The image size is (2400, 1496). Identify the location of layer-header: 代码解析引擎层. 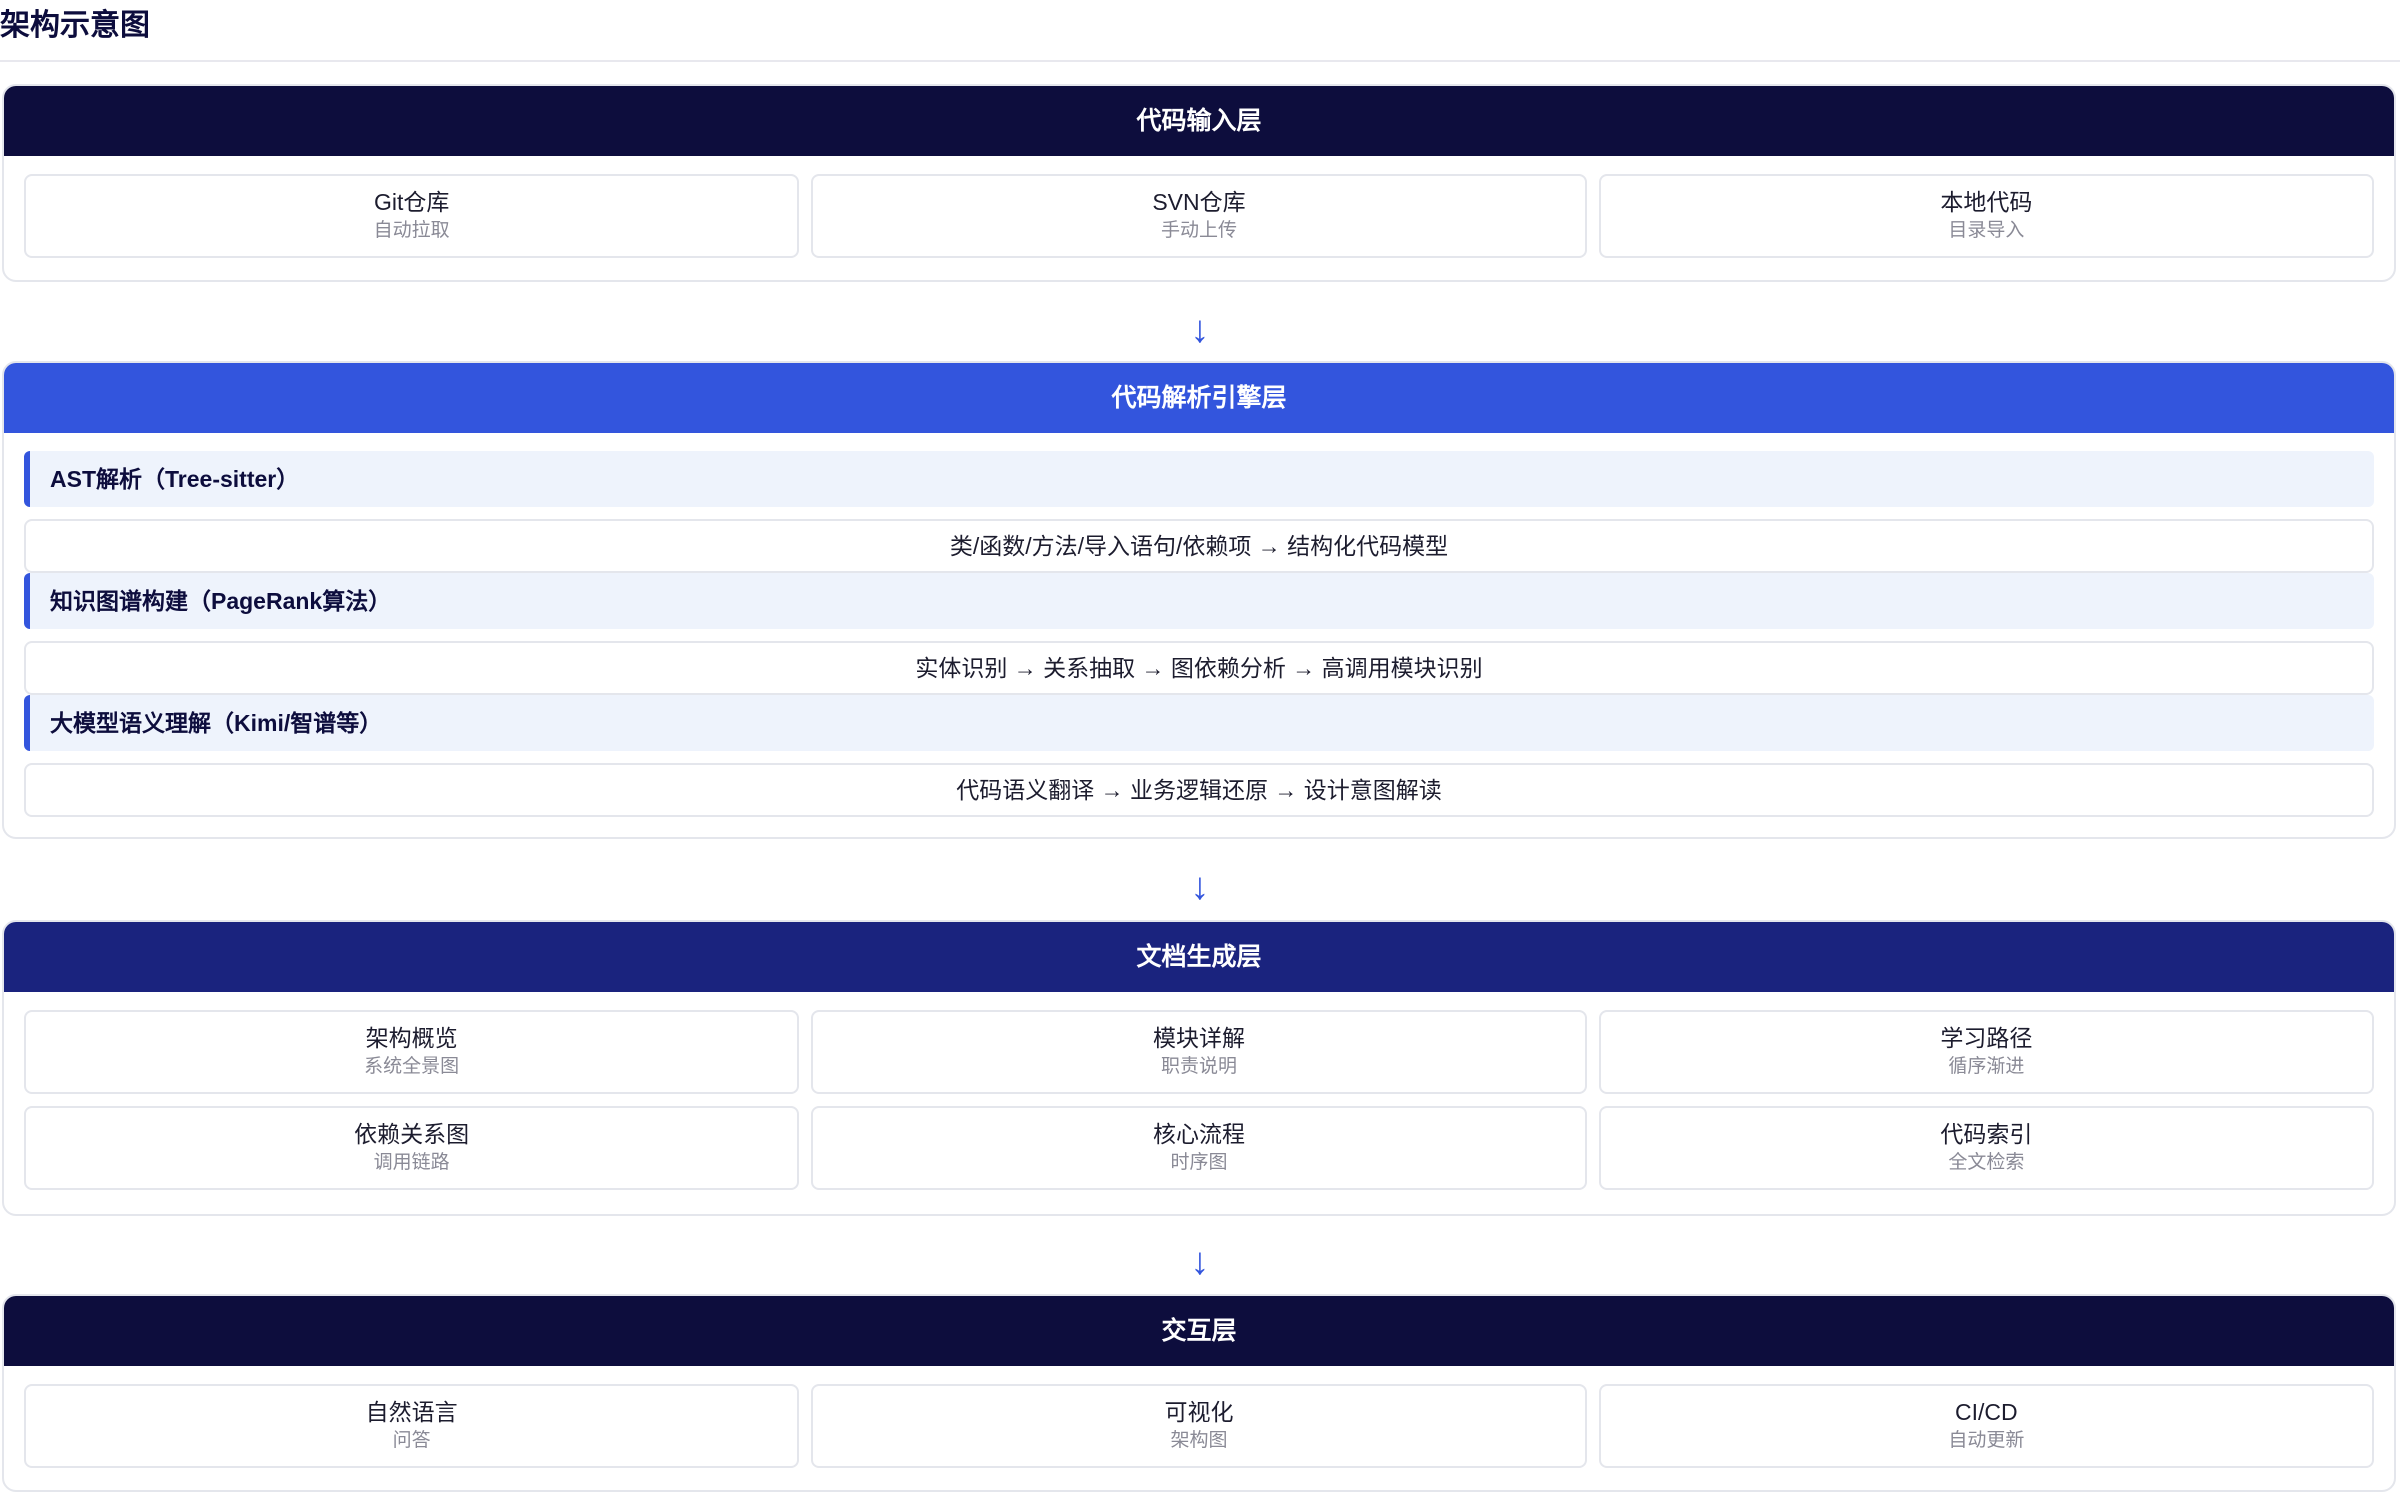
(1199, 398).